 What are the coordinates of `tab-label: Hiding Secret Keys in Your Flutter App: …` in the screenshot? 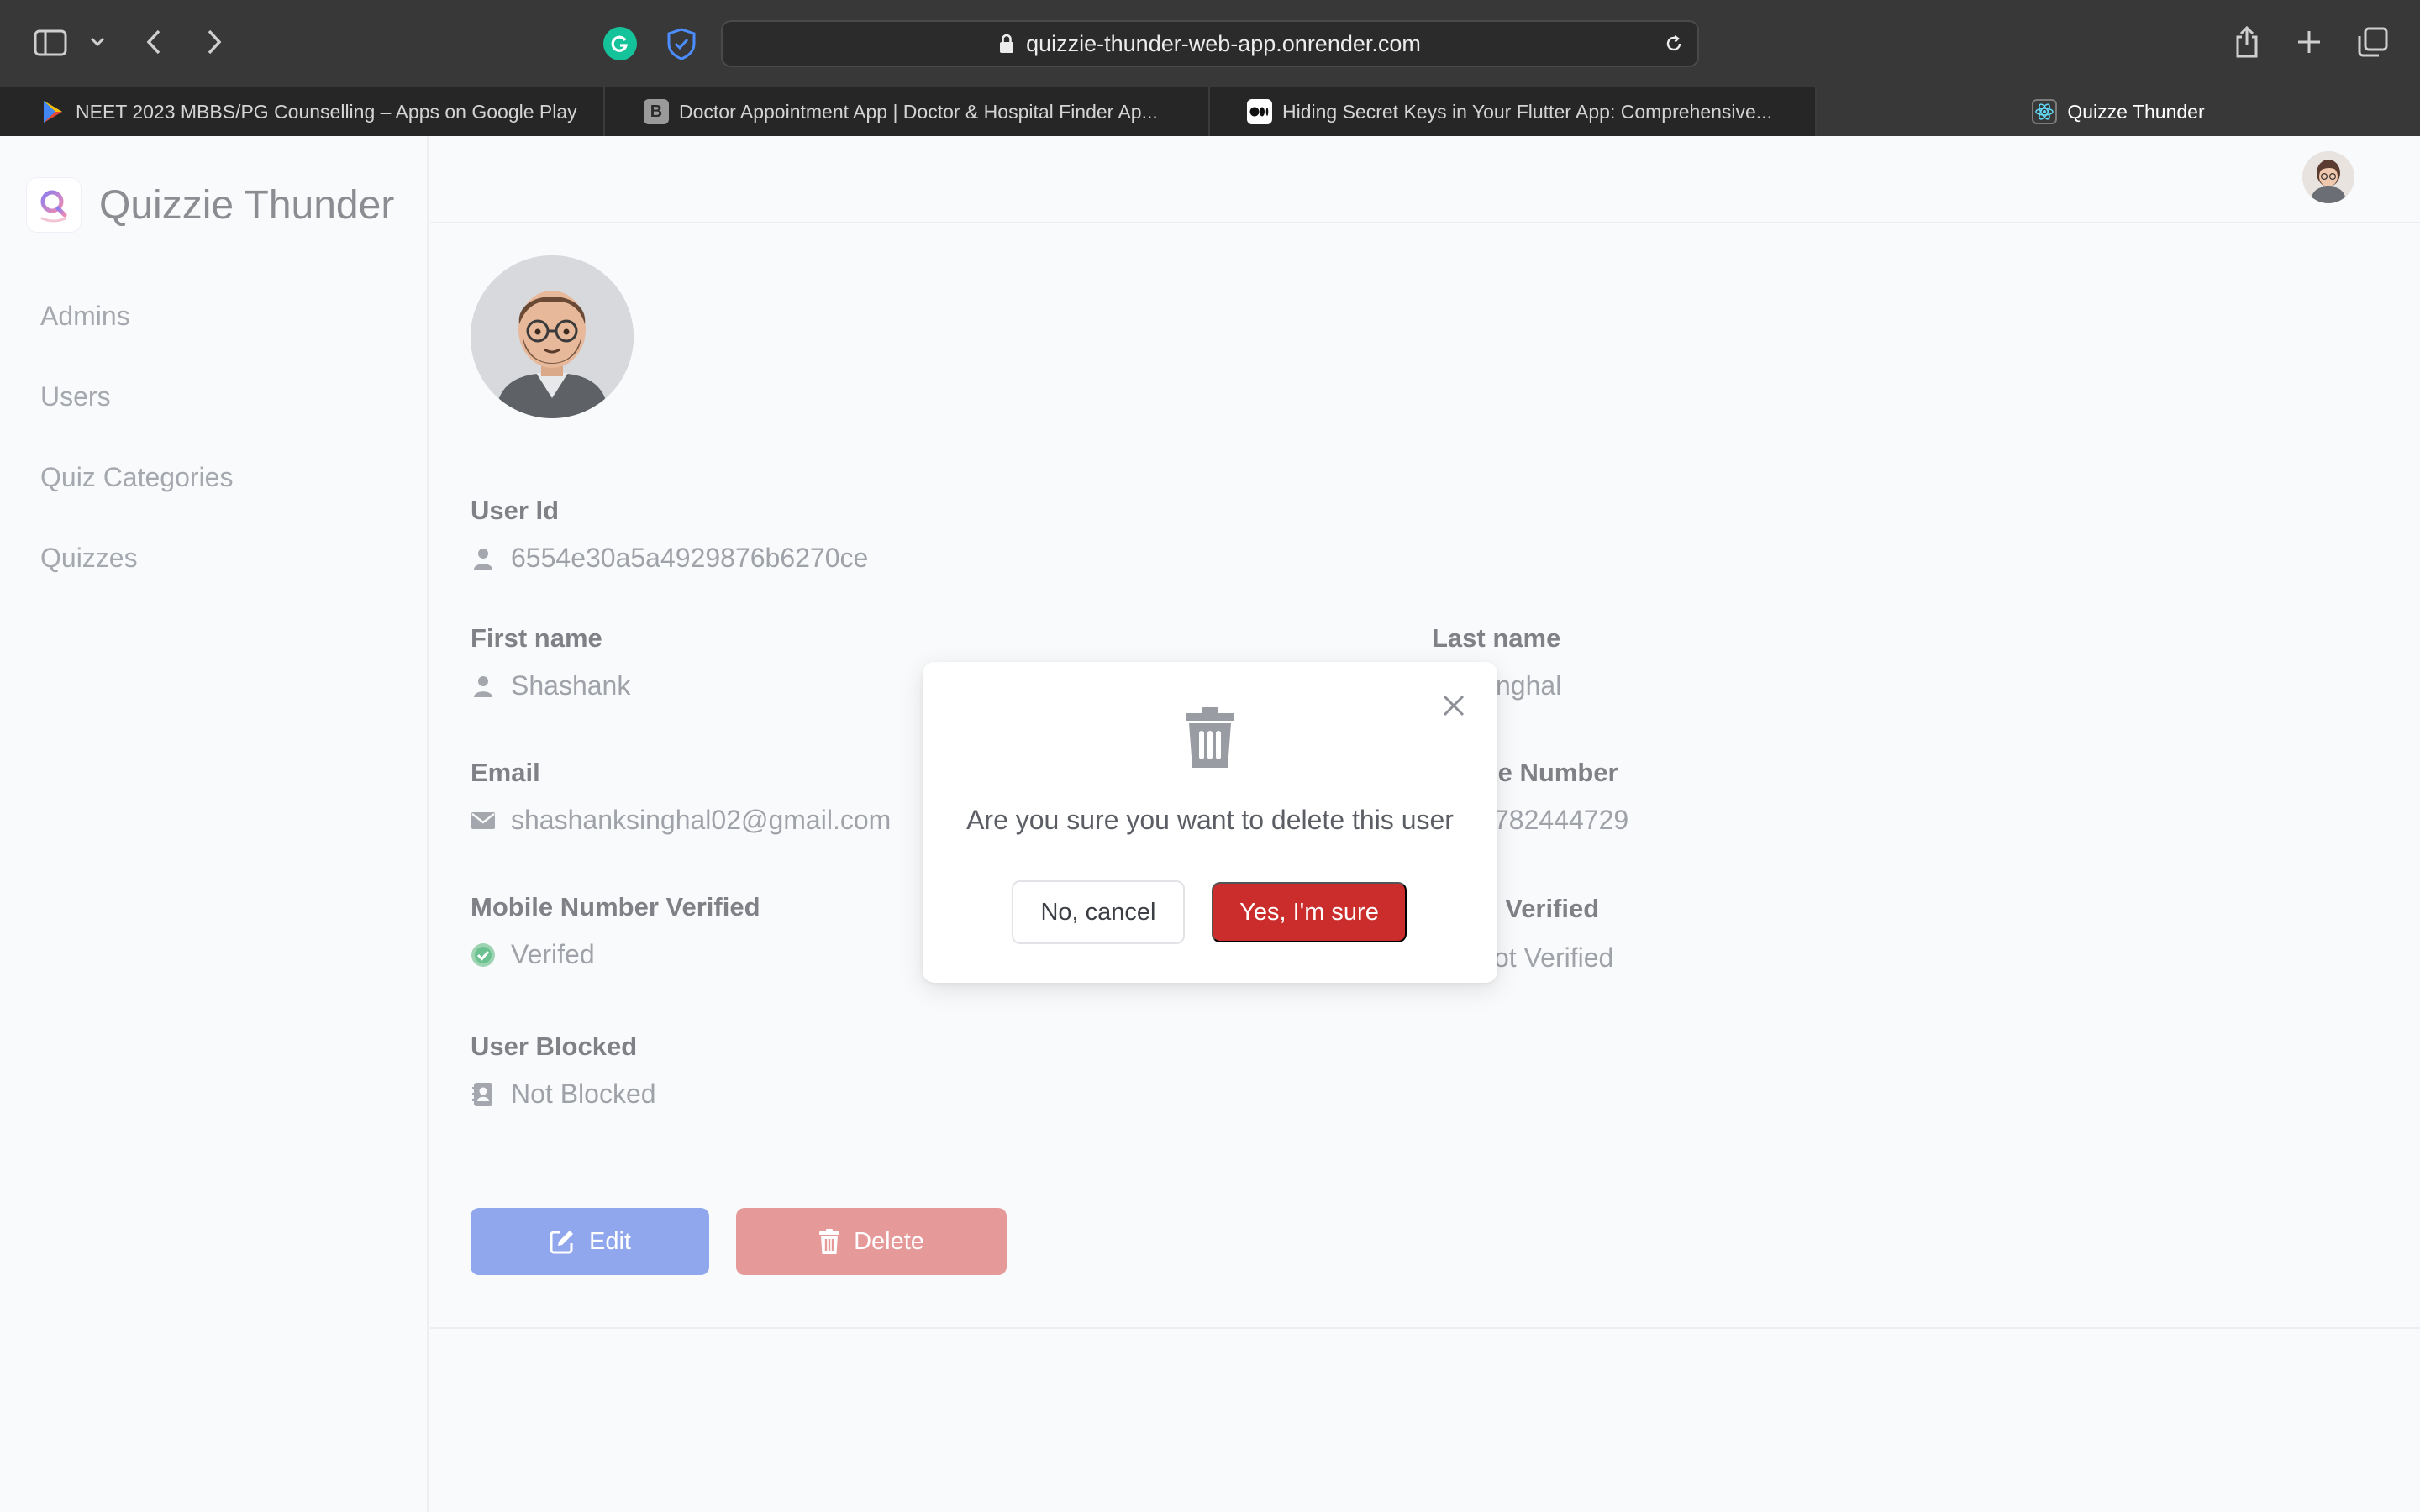 It's located at (1527, 111).